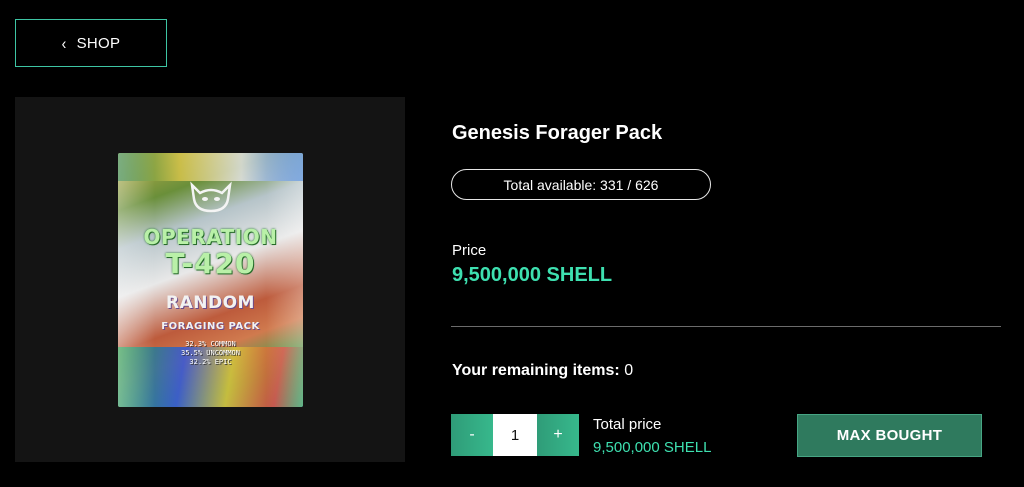 The width and height of the screenshot is (1024, 487). I want to click on price-label: Price, so click(469, 250).